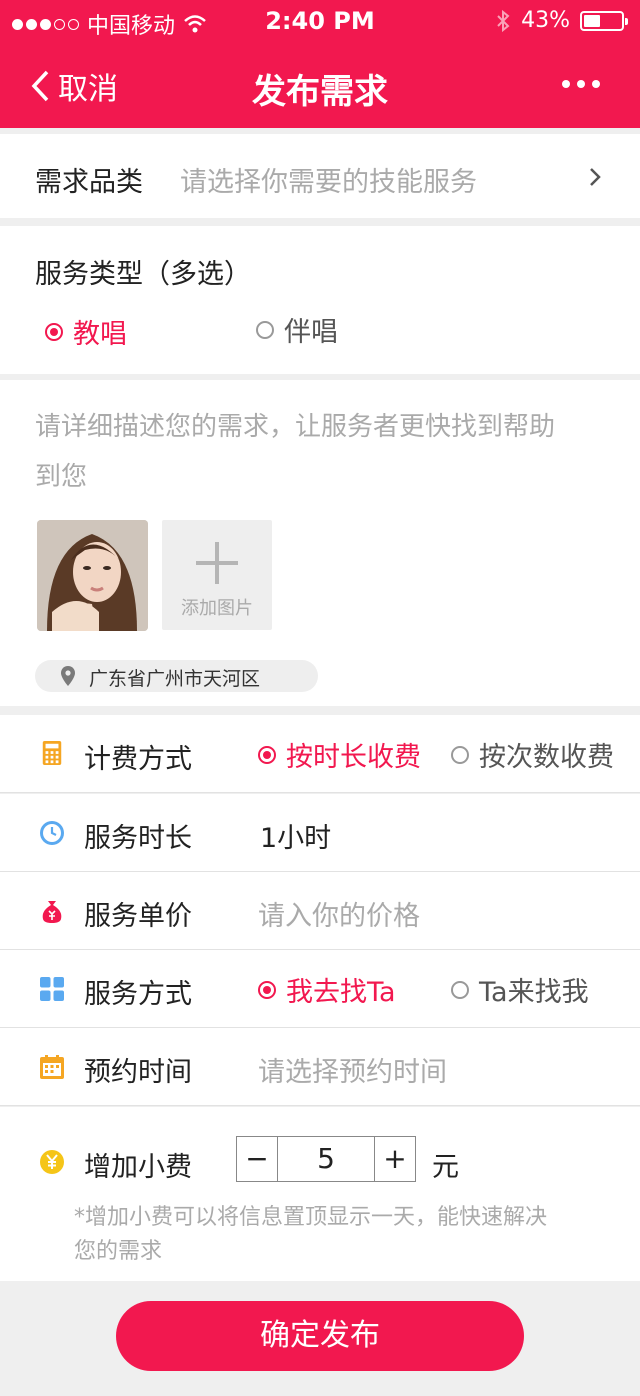 The height and width of the screenshot is (1396, 640). I want to click on photo-thumbnail, so click(92, 575).